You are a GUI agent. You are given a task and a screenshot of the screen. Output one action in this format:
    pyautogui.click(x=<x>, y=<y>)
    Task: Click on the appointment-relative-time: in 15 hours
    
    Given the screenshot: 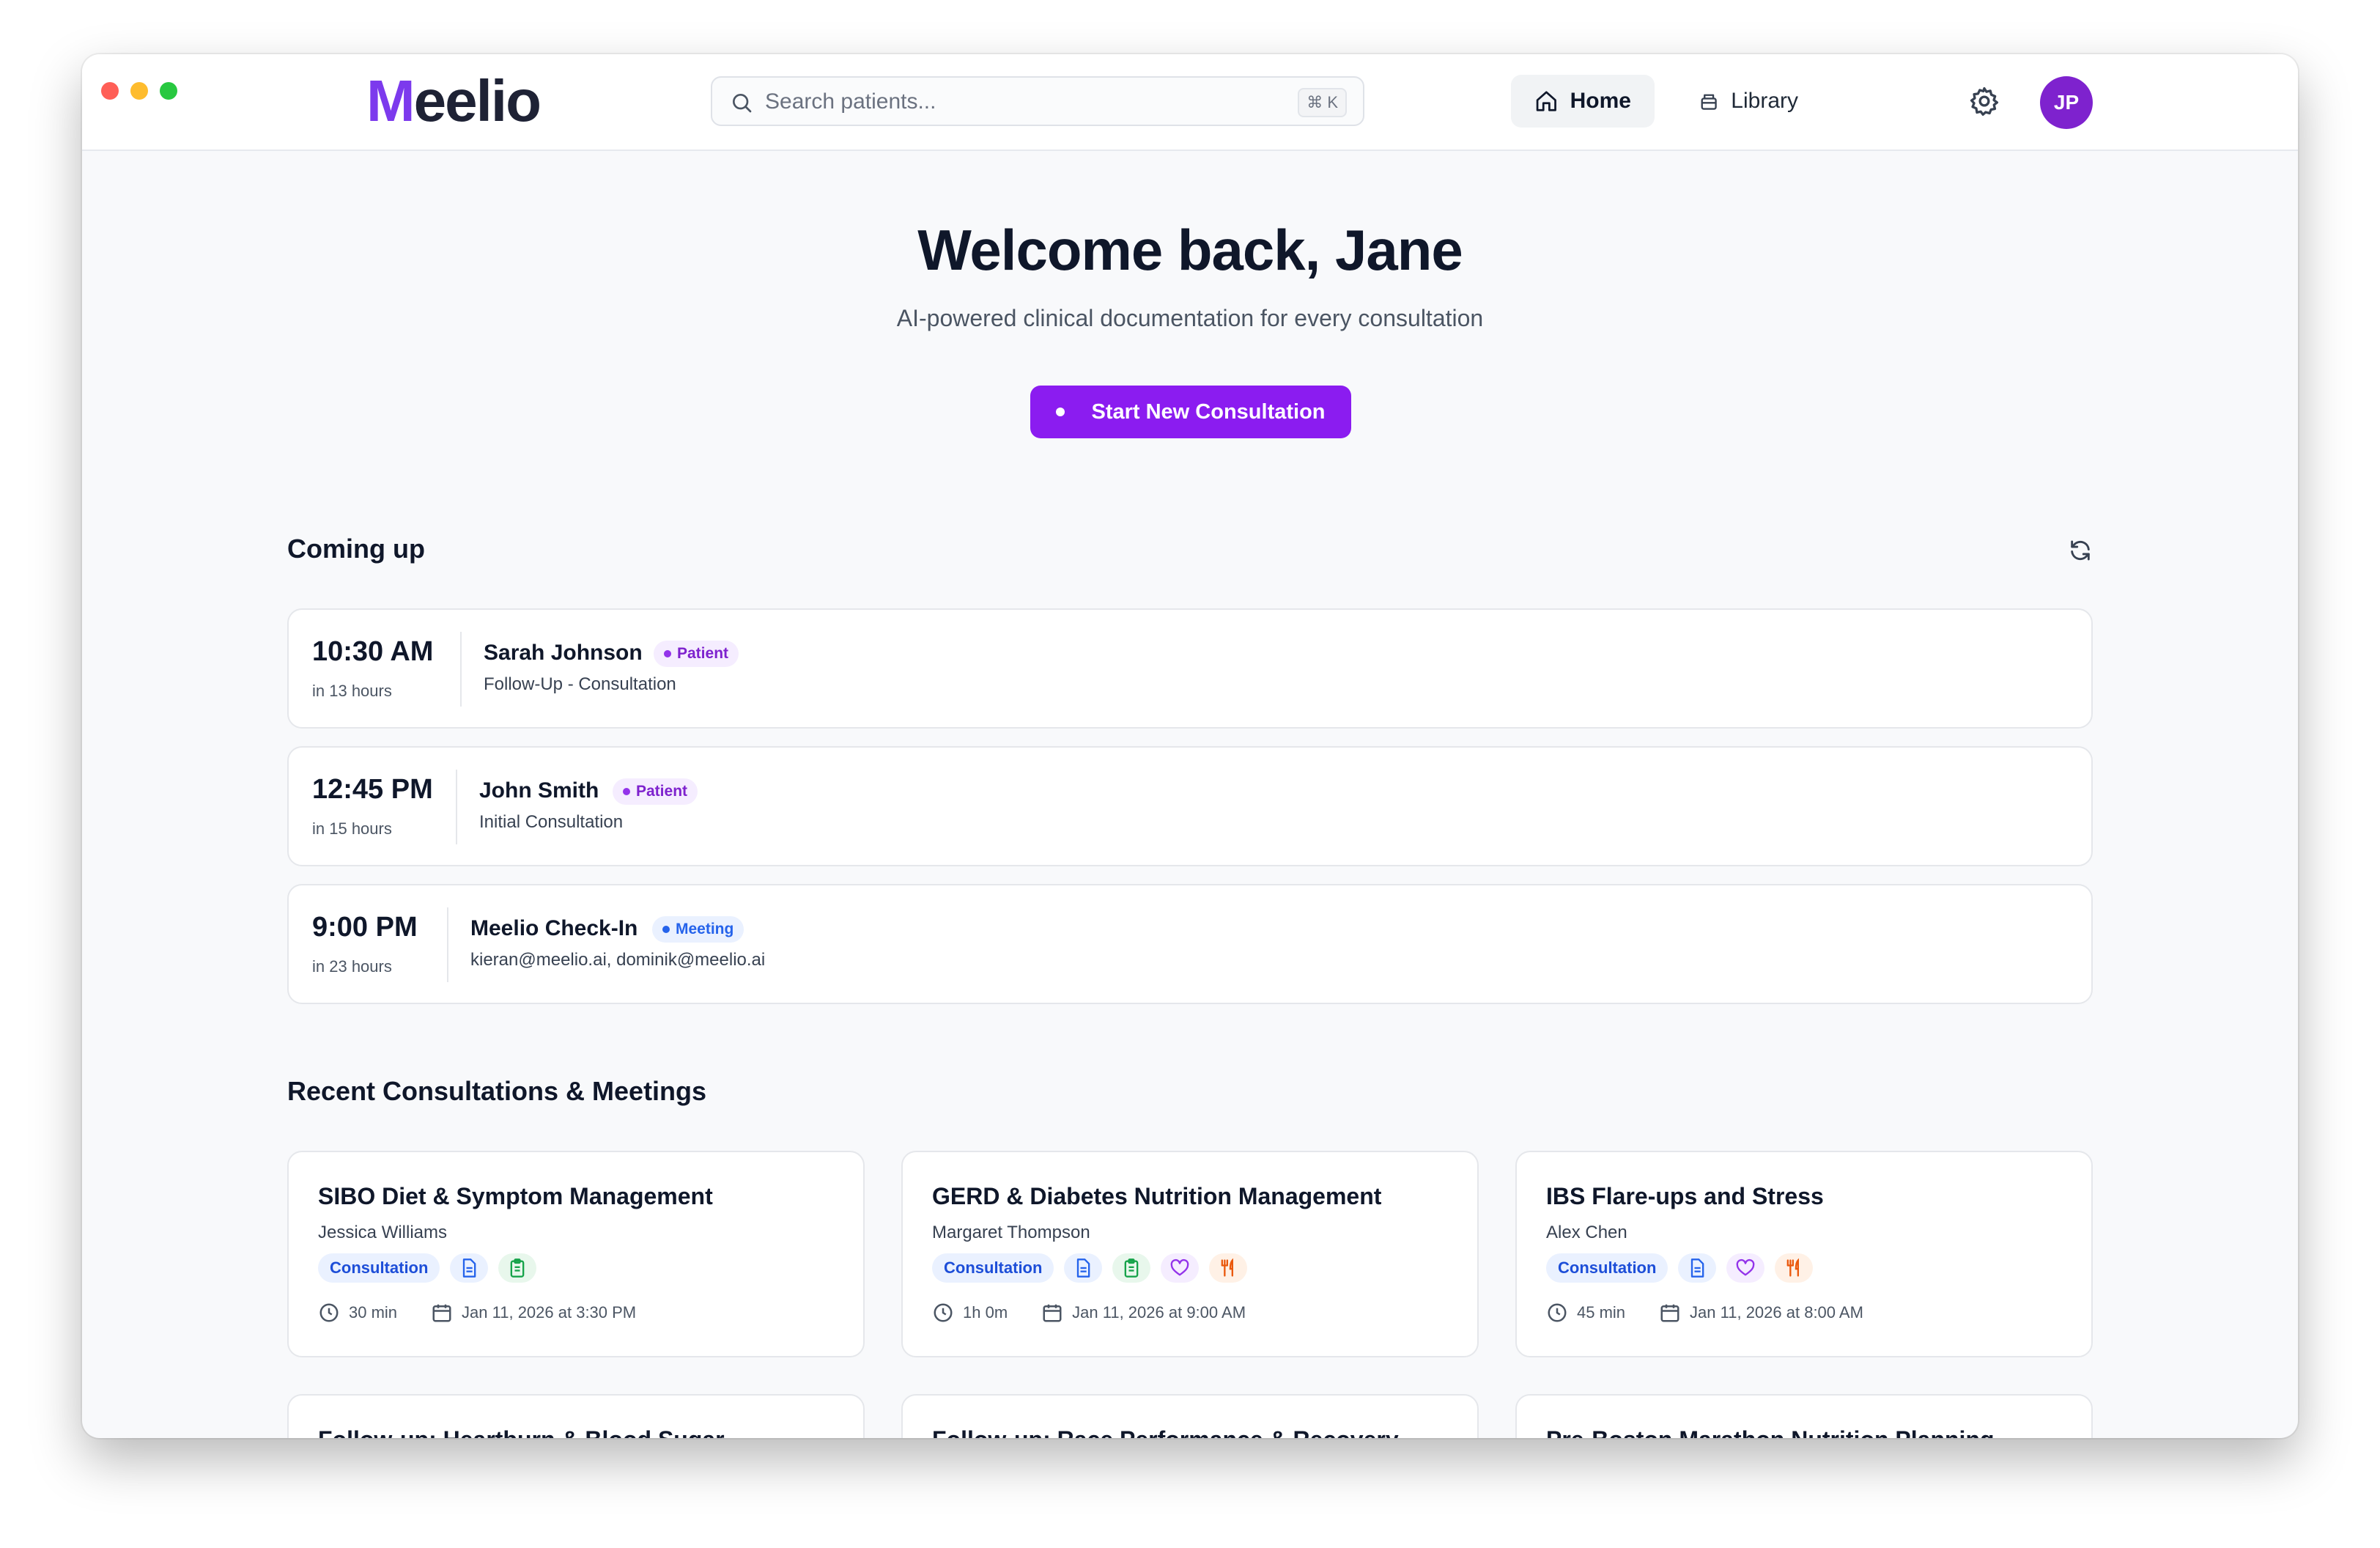 What is the action you would take?
    pyautogui.click(x=352, y=828)
    